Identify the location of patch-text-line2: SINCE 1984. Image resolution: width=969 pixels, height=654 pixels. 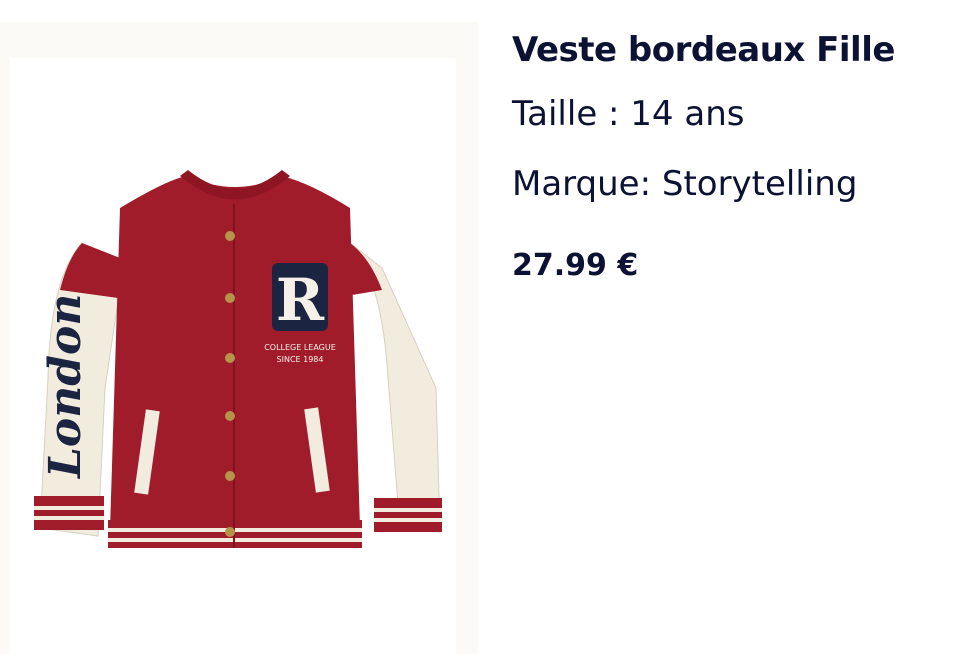
(300, 359).